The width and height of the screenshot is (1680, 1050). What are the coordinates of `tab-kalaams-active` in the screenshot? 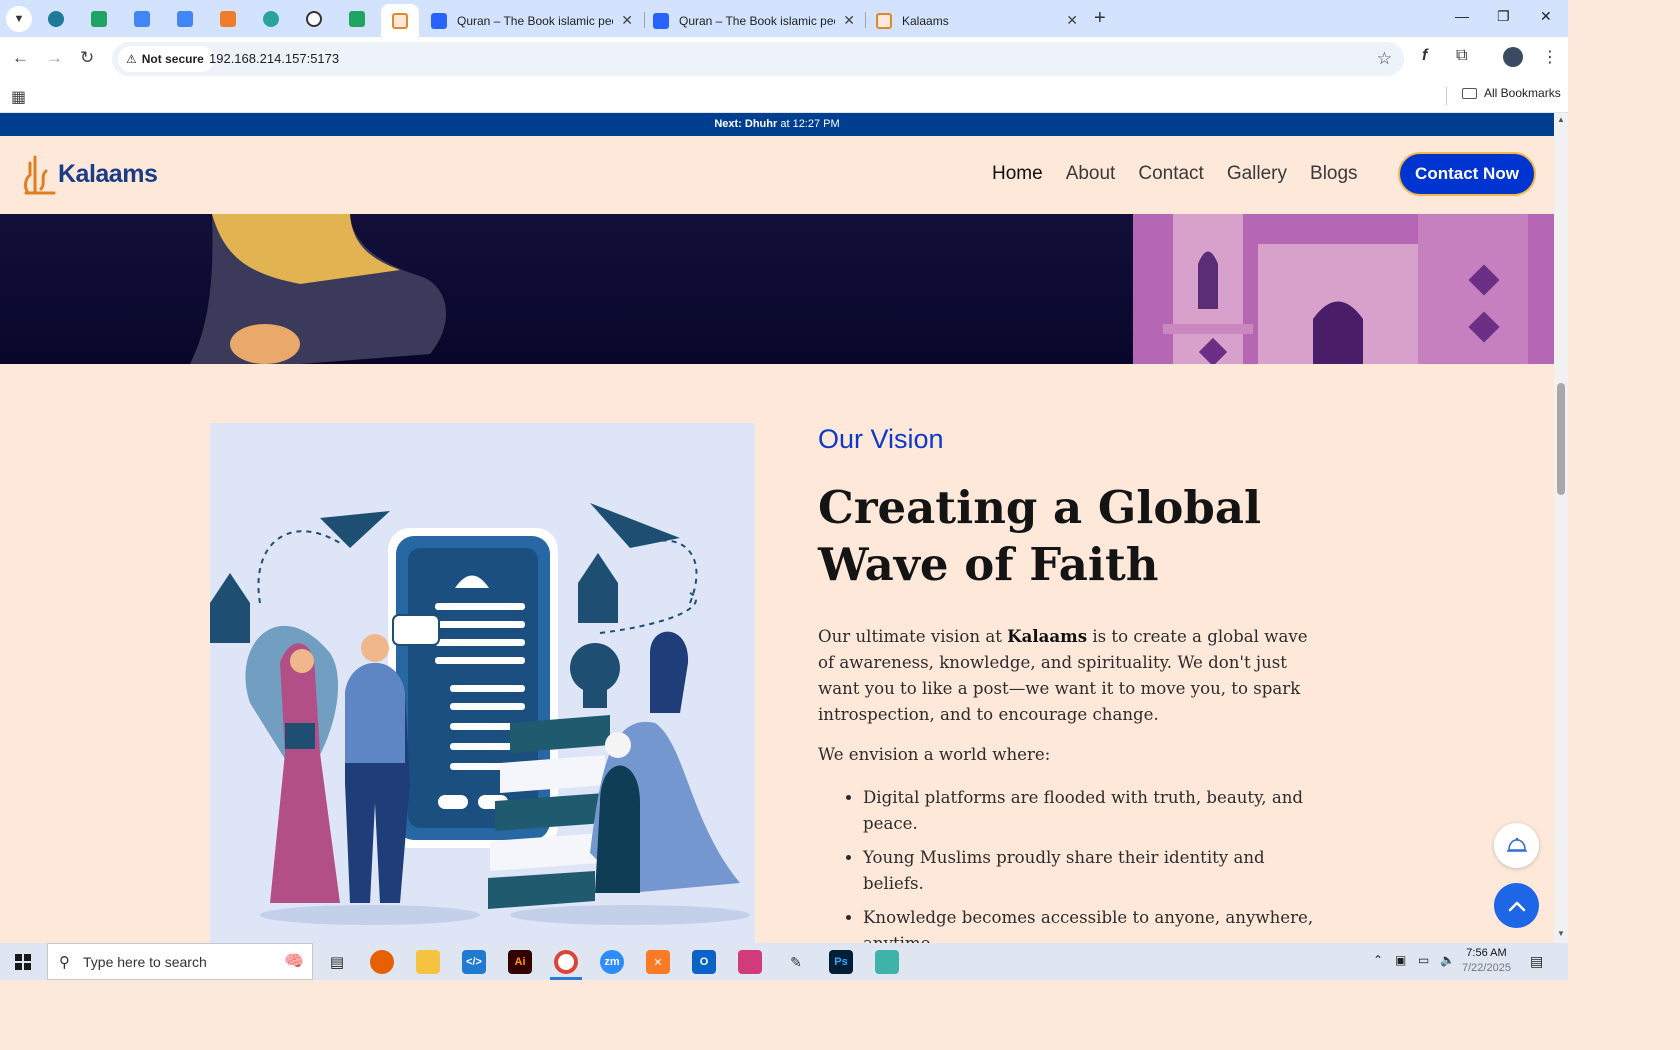 It's located at (400, 20).